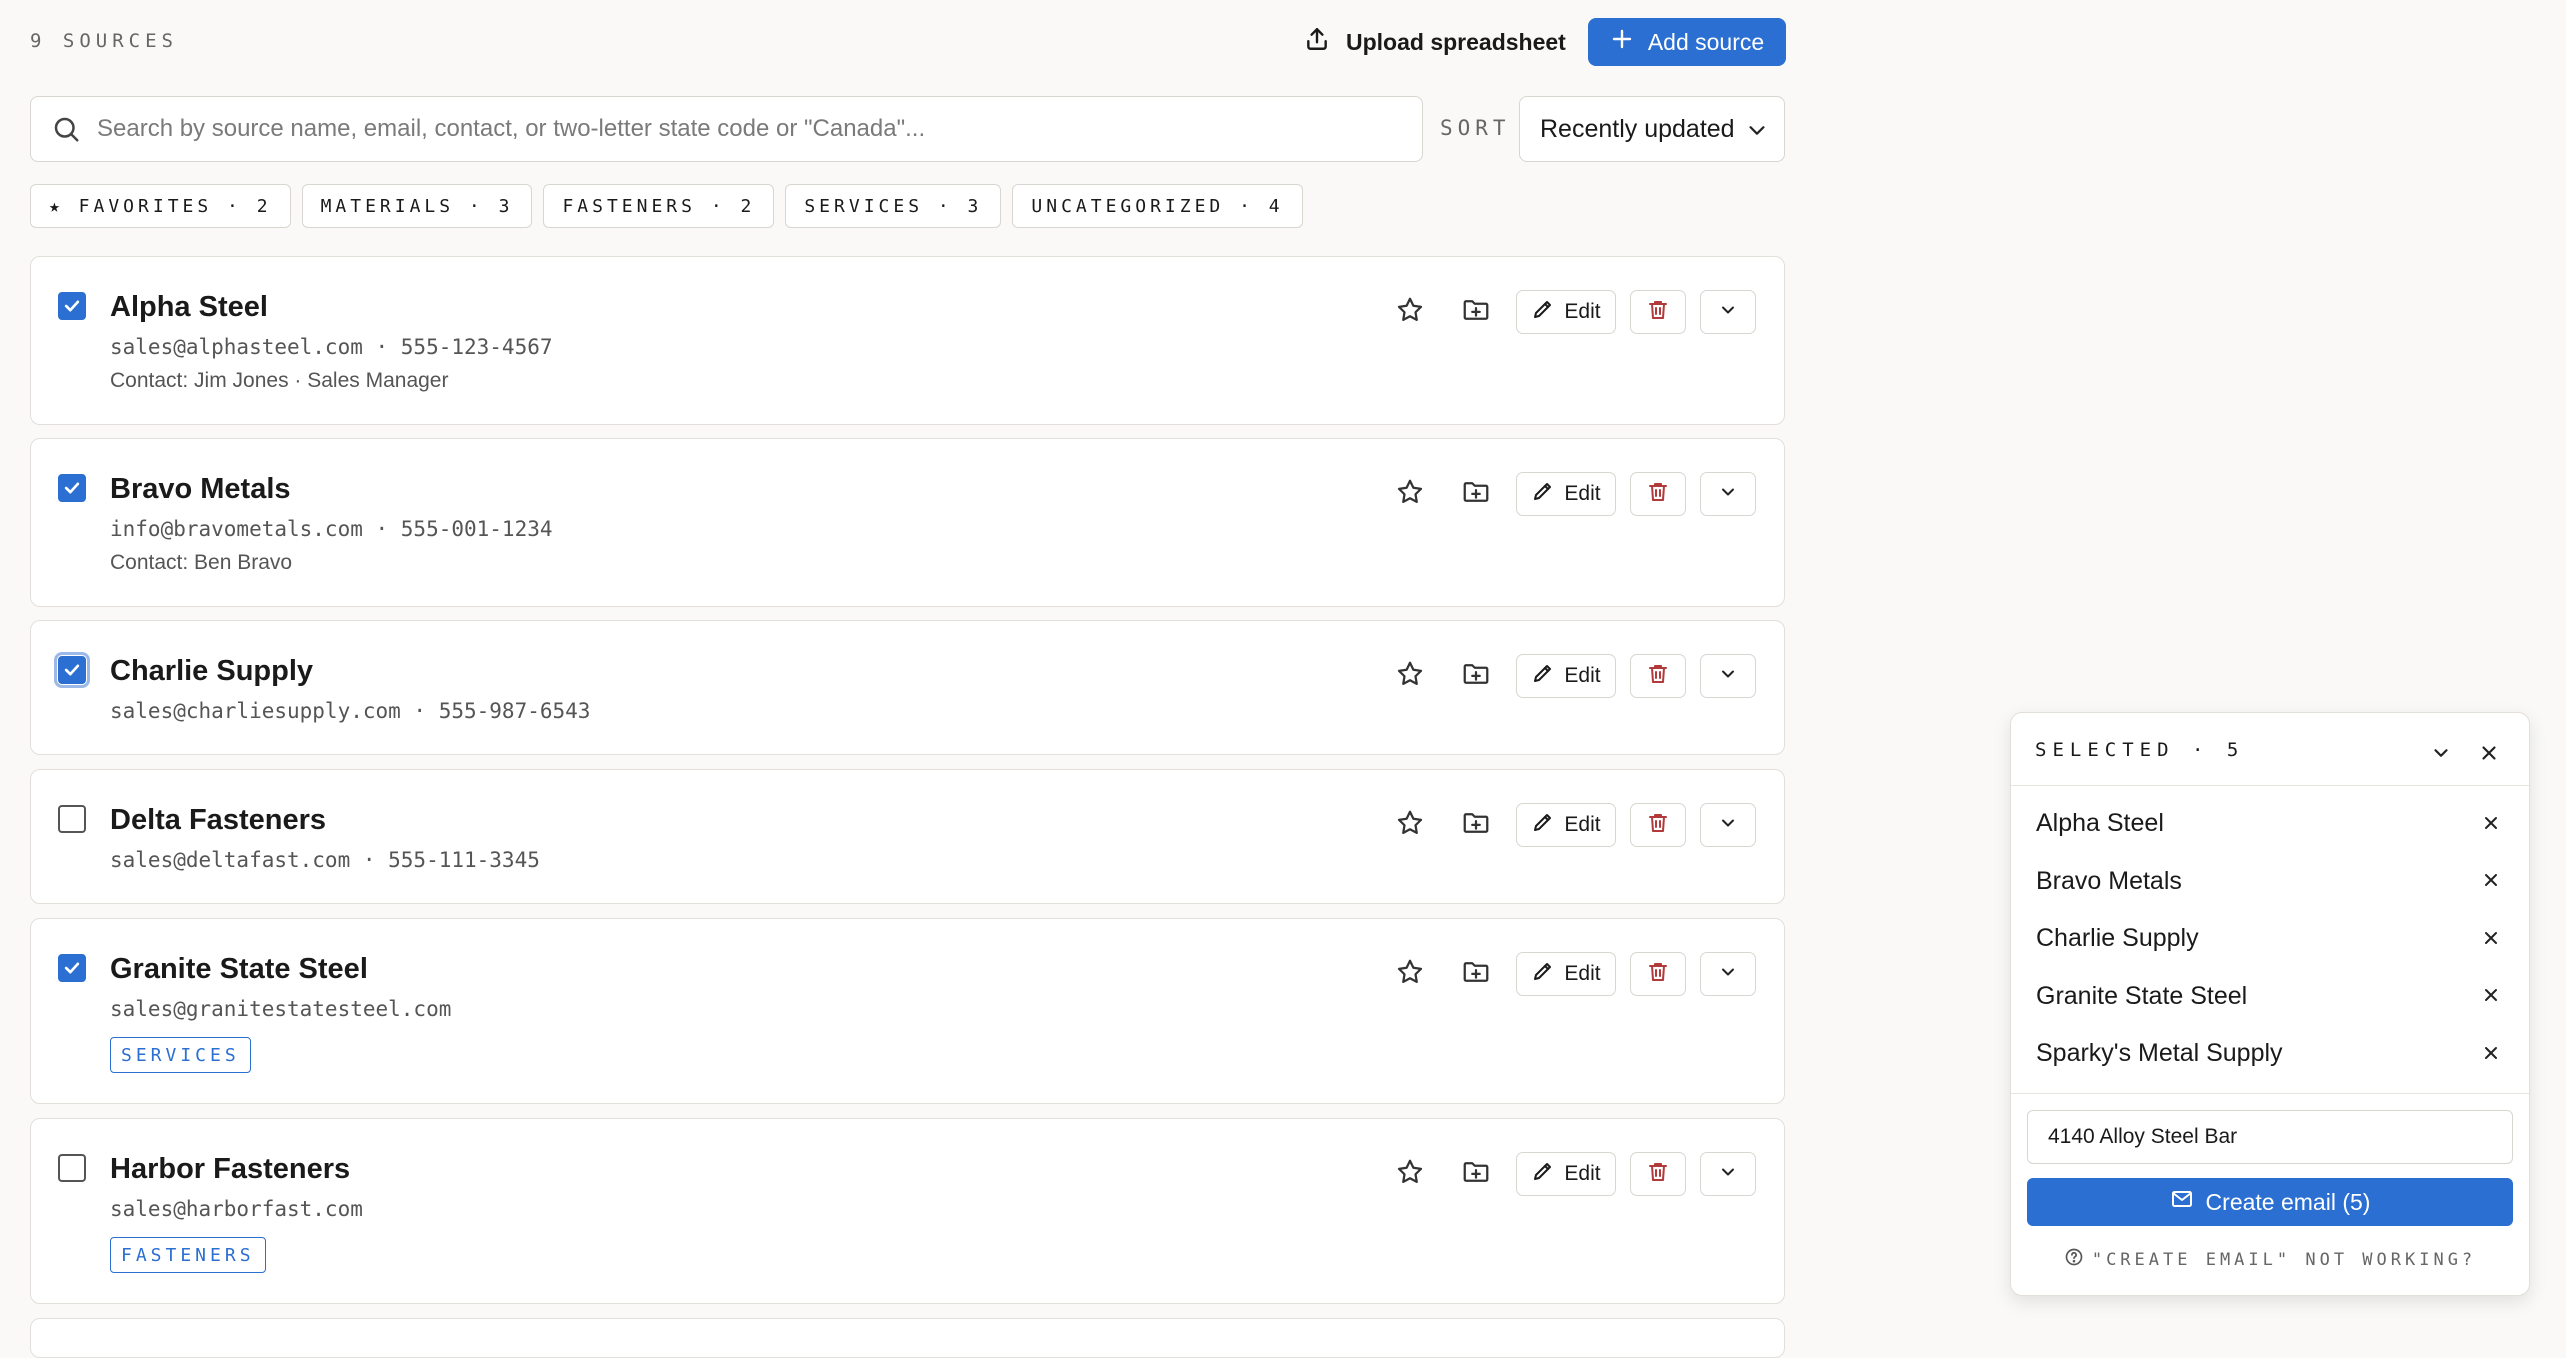 The image size is (2566, 1358). I want to click on selected-item: Charlie Supply, so click(2270, 941).